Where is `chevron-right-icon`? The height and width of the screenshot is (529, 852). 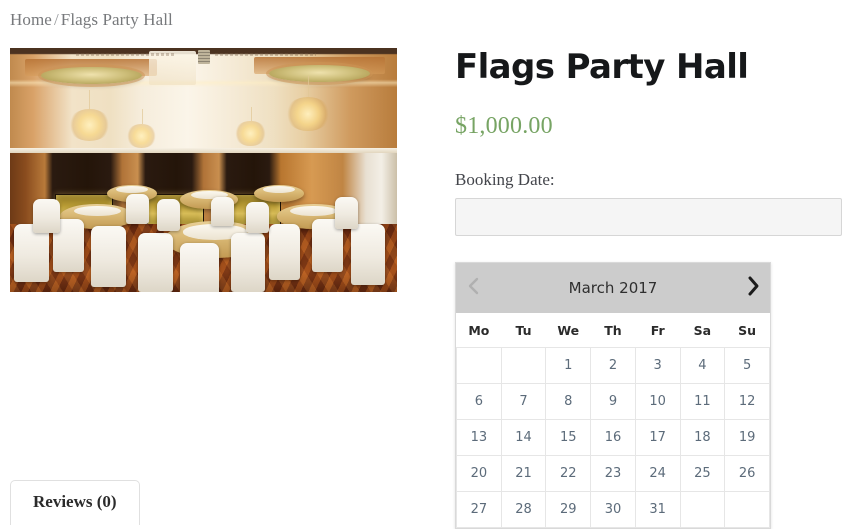 chevron-right-icon is located at coordinates (753, 288).